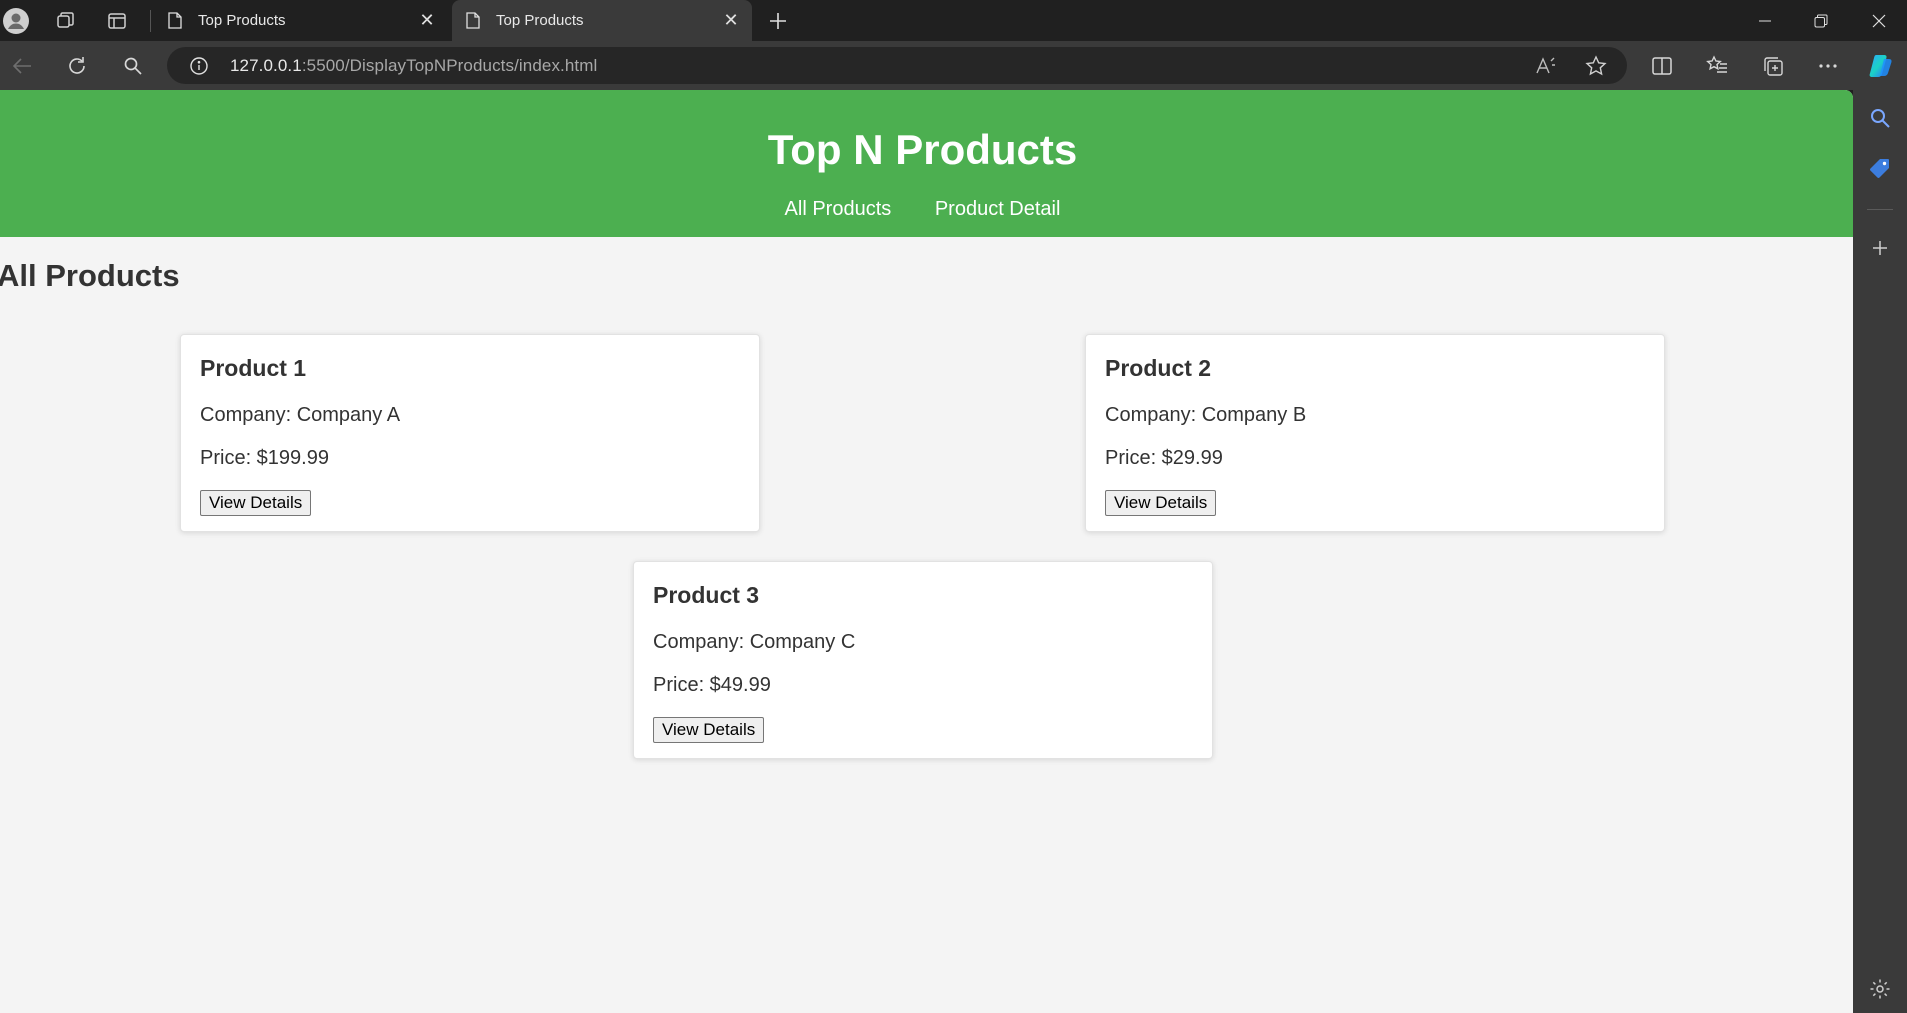  What do you see at coordinates (22, 66) in the screenshot?
I see `back-arrow-icon` at bounding box center [22, 66].